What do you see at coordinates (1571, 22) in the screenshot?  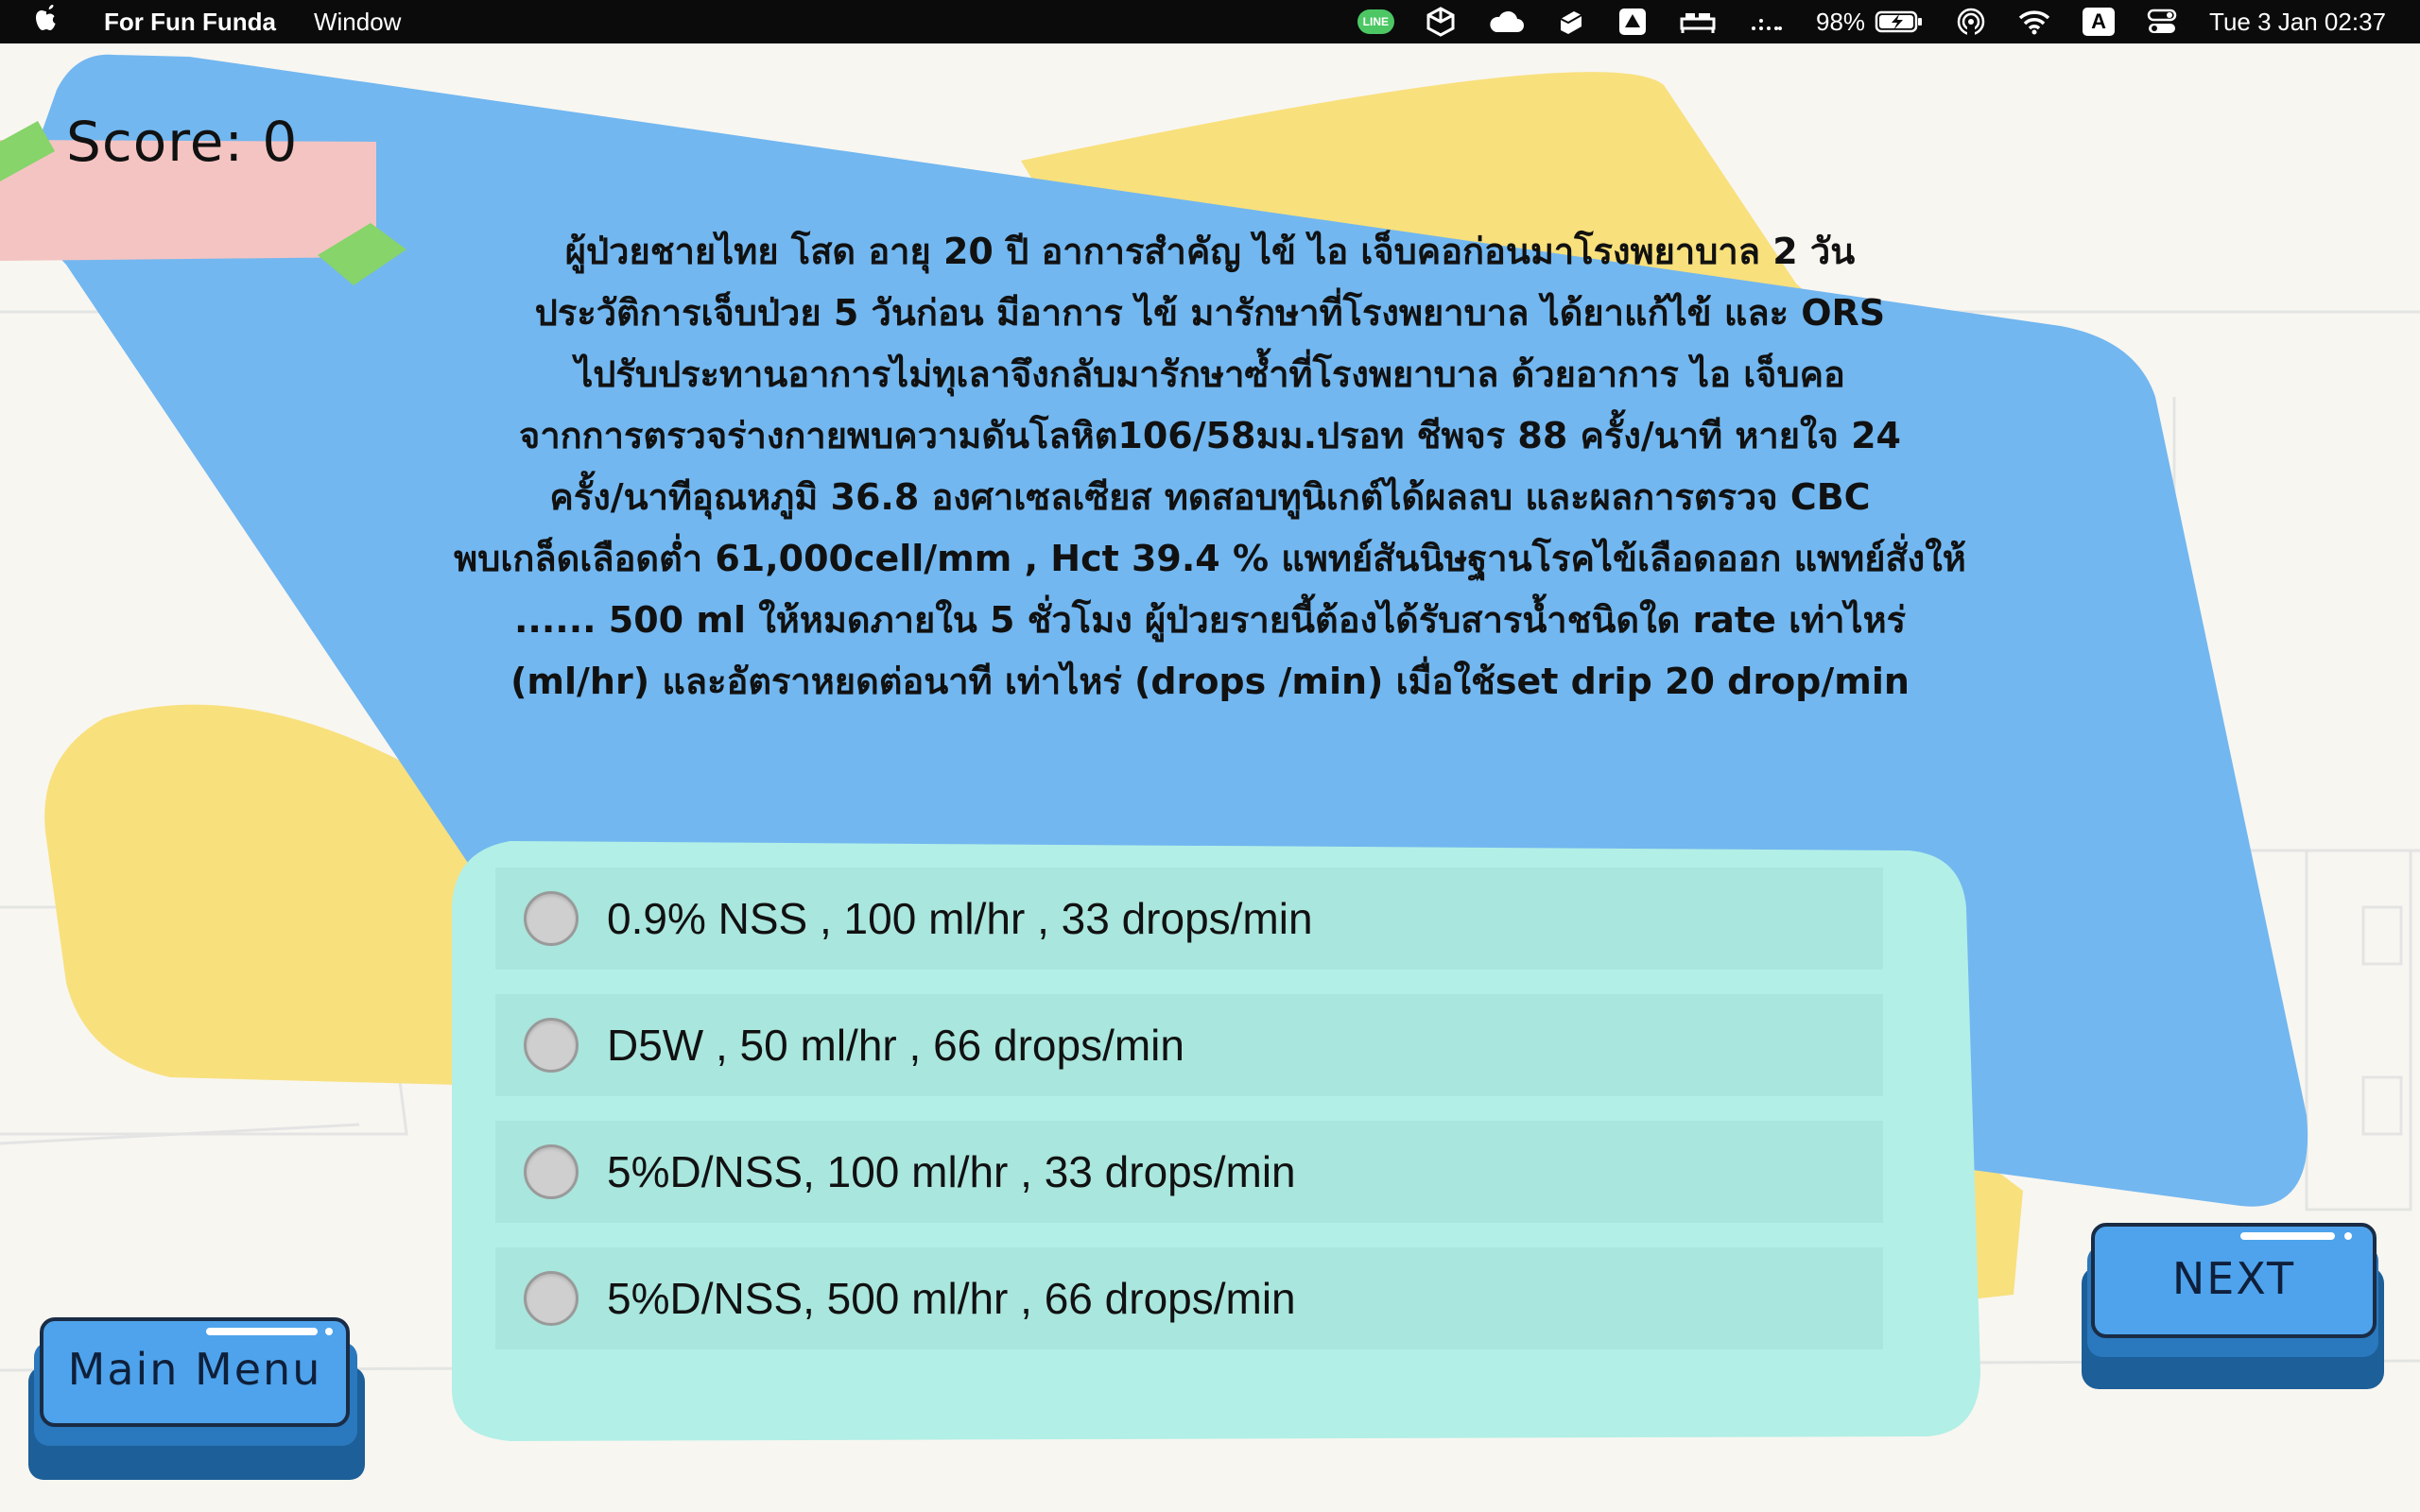 I see `folder-tag-icon` at bounding box center [1571, 22].